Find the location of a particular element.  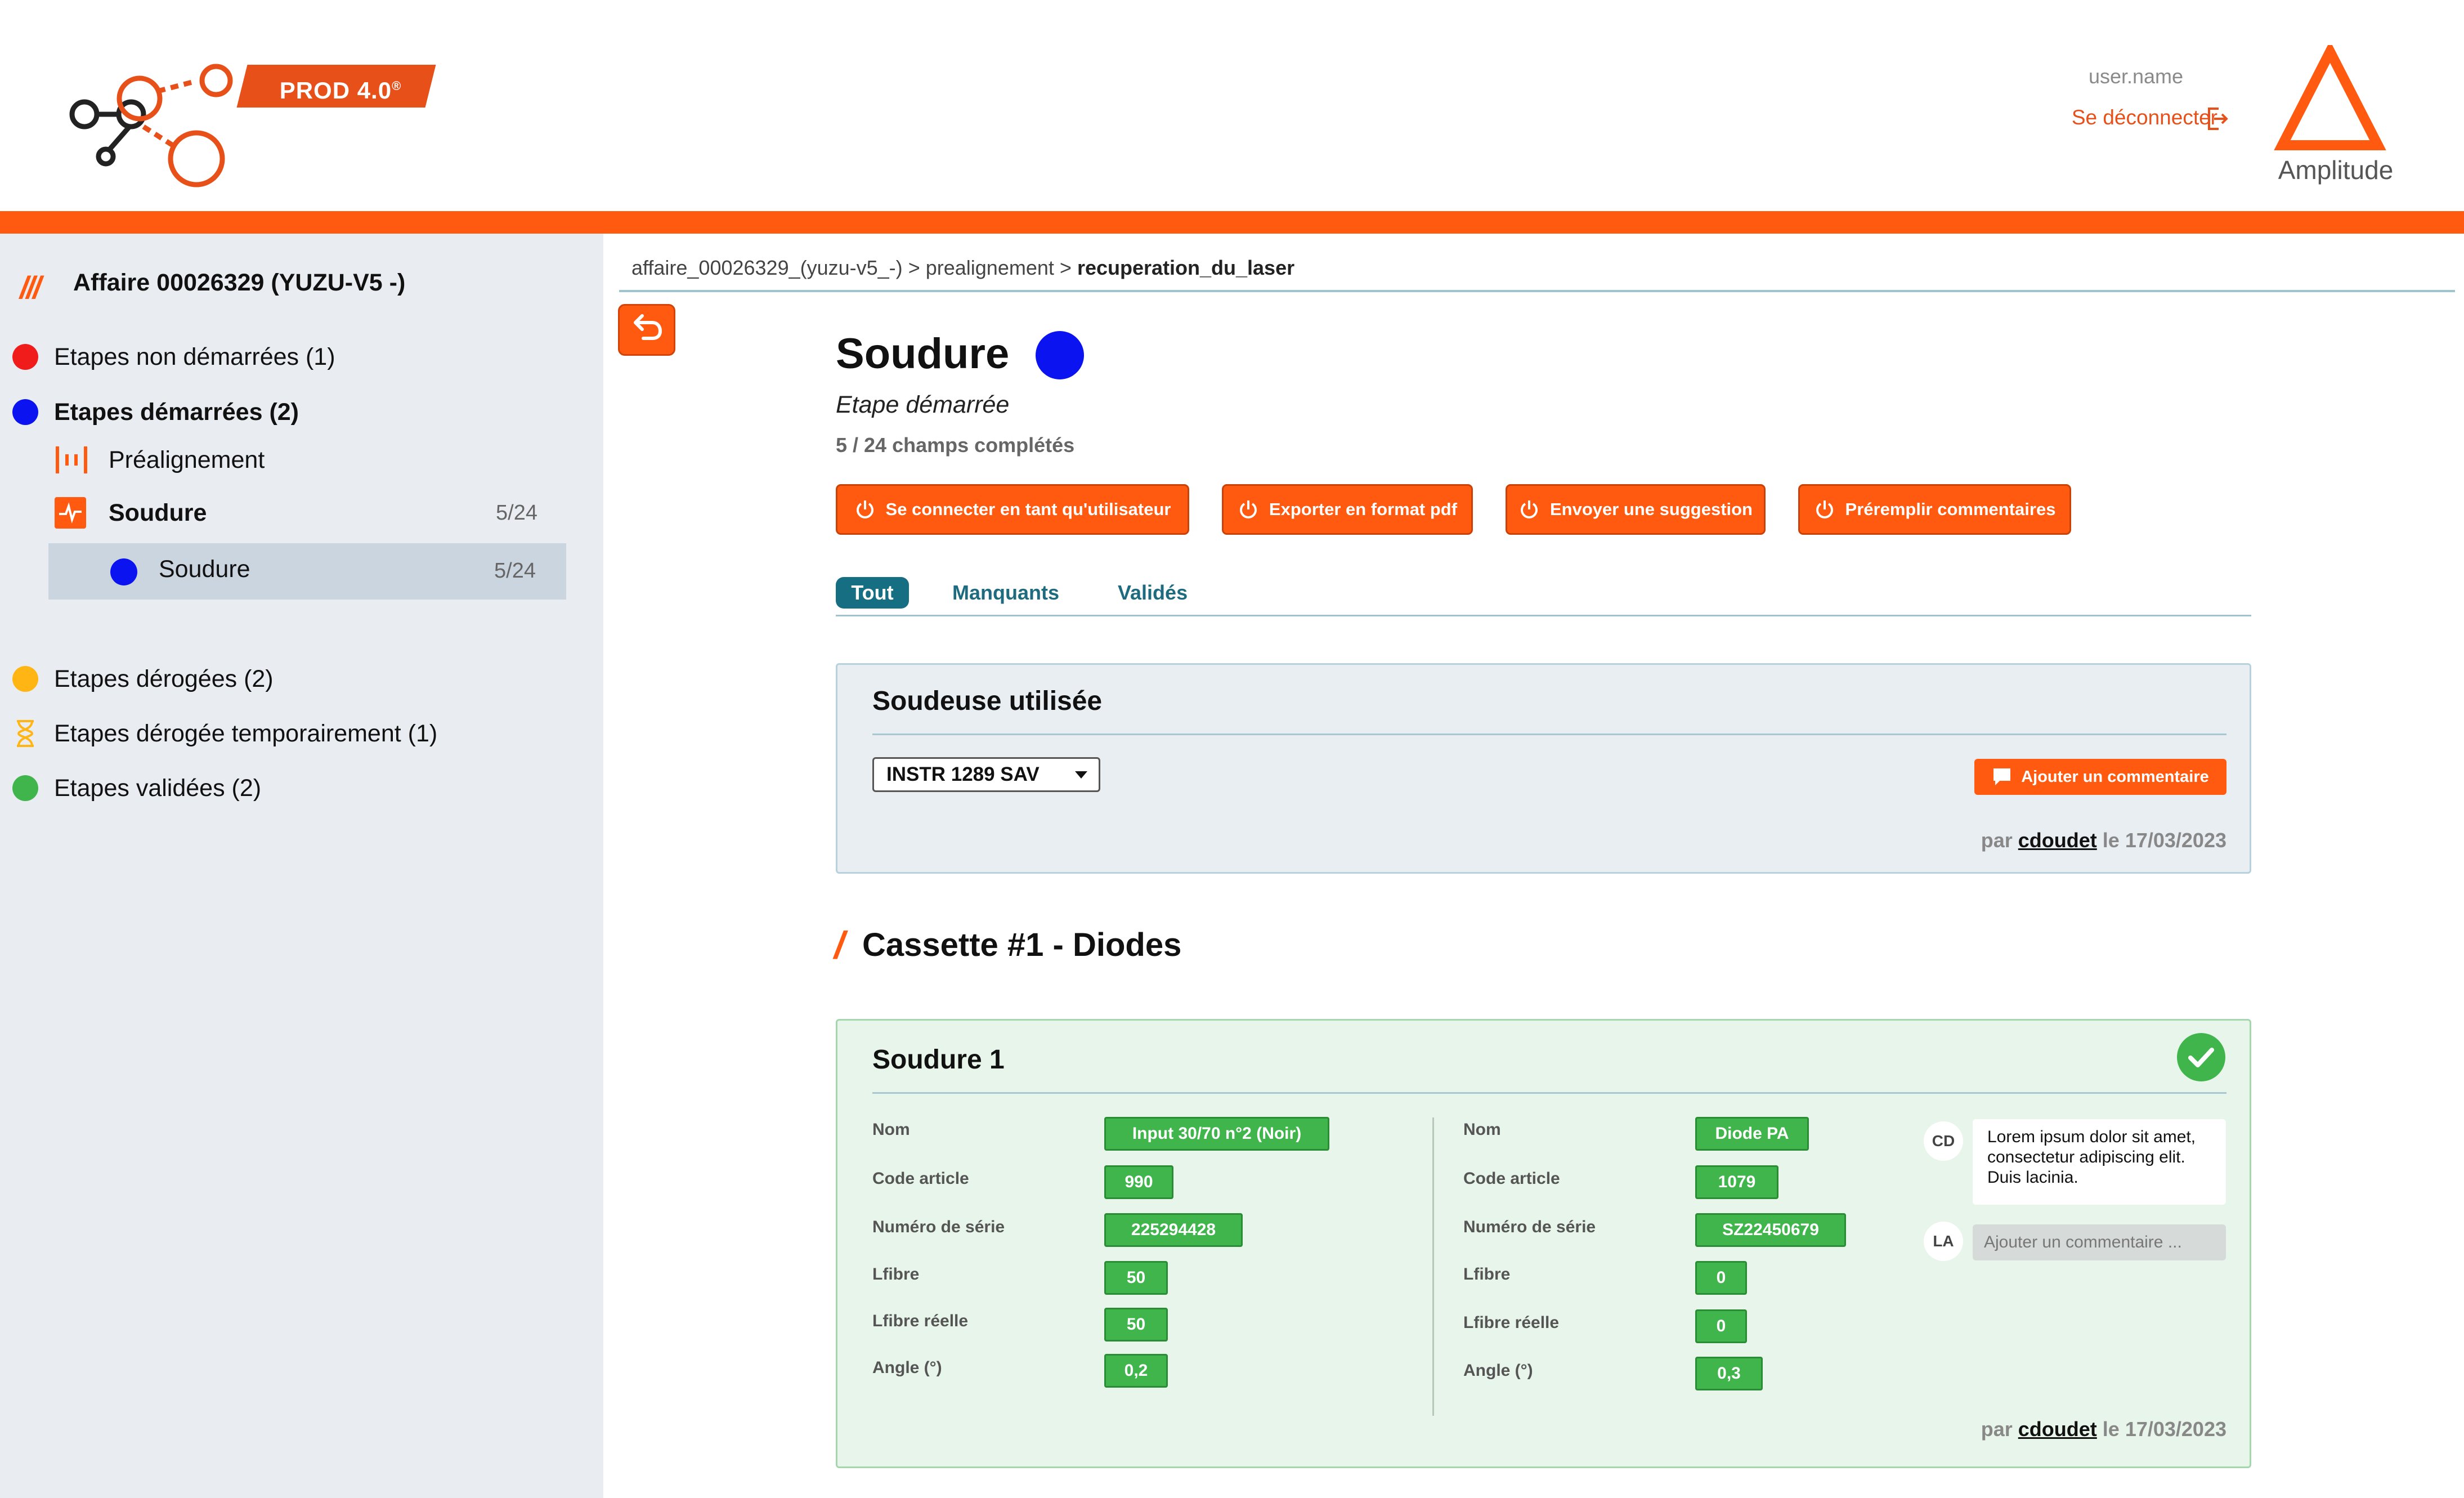

button-label: Envoyer une suggestion is located at coordinates (1651, 509).